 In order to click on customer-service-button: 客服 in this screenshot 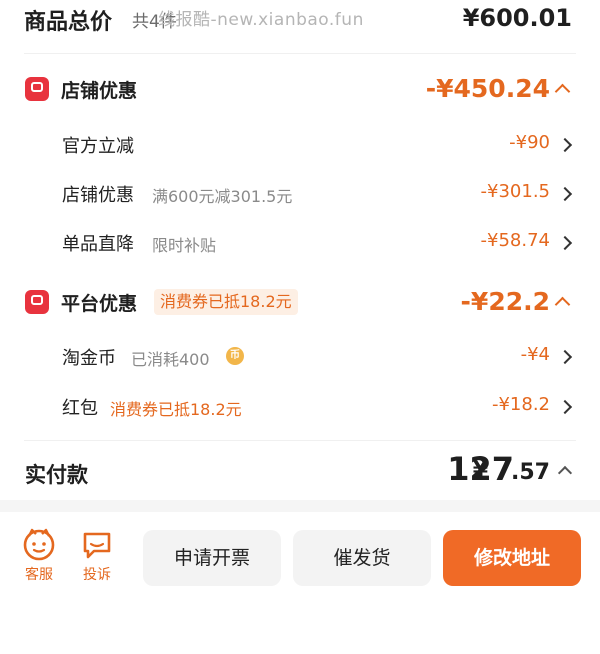, I will do `click(39, 557)`.